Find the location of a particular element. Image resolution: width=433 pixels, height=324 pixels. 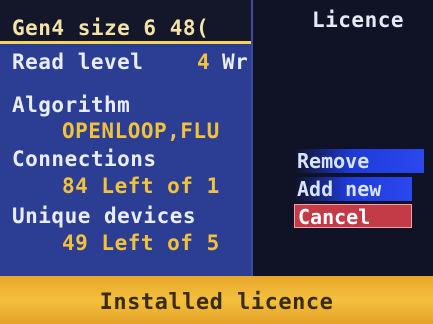

status-bar: Installed licence is located at coordinates (216, 300).